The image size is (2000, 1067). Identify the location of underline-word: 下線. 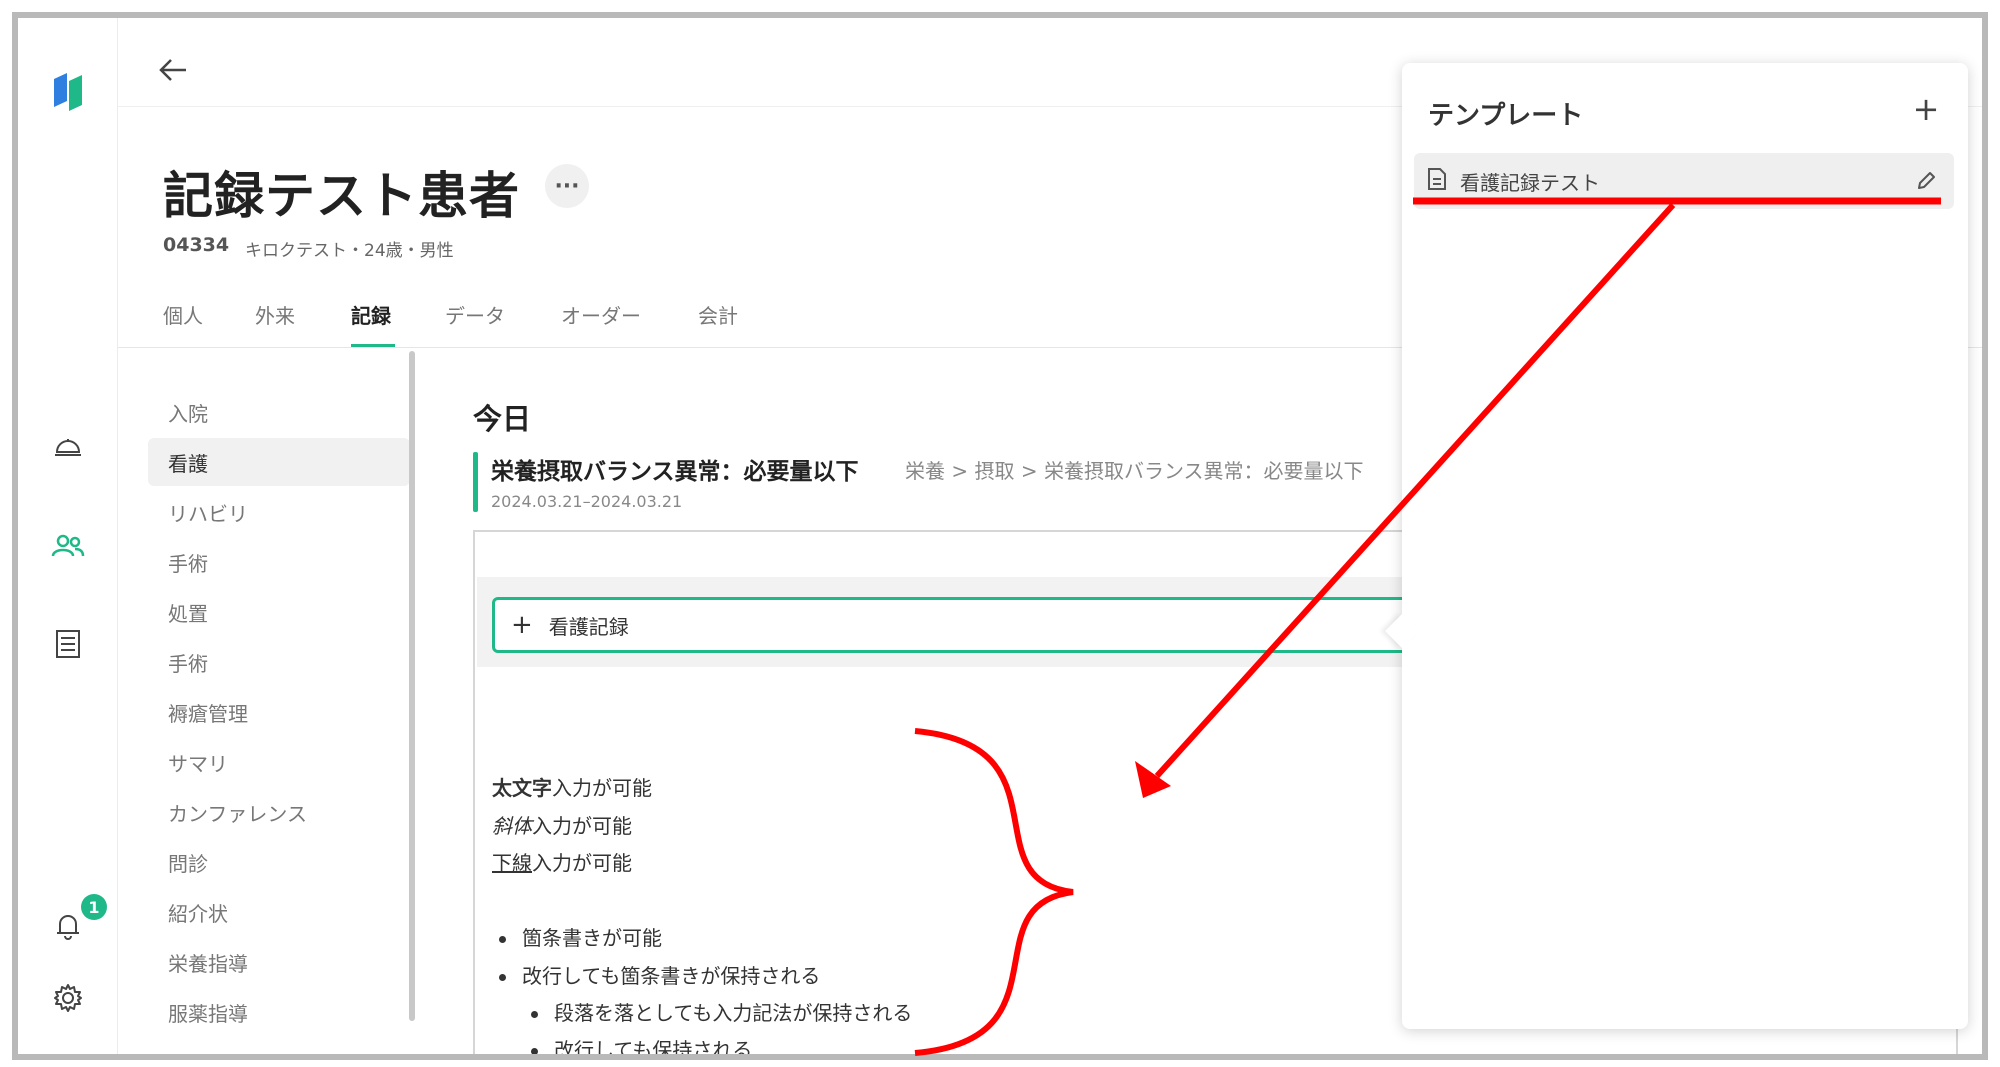
(512, 863).